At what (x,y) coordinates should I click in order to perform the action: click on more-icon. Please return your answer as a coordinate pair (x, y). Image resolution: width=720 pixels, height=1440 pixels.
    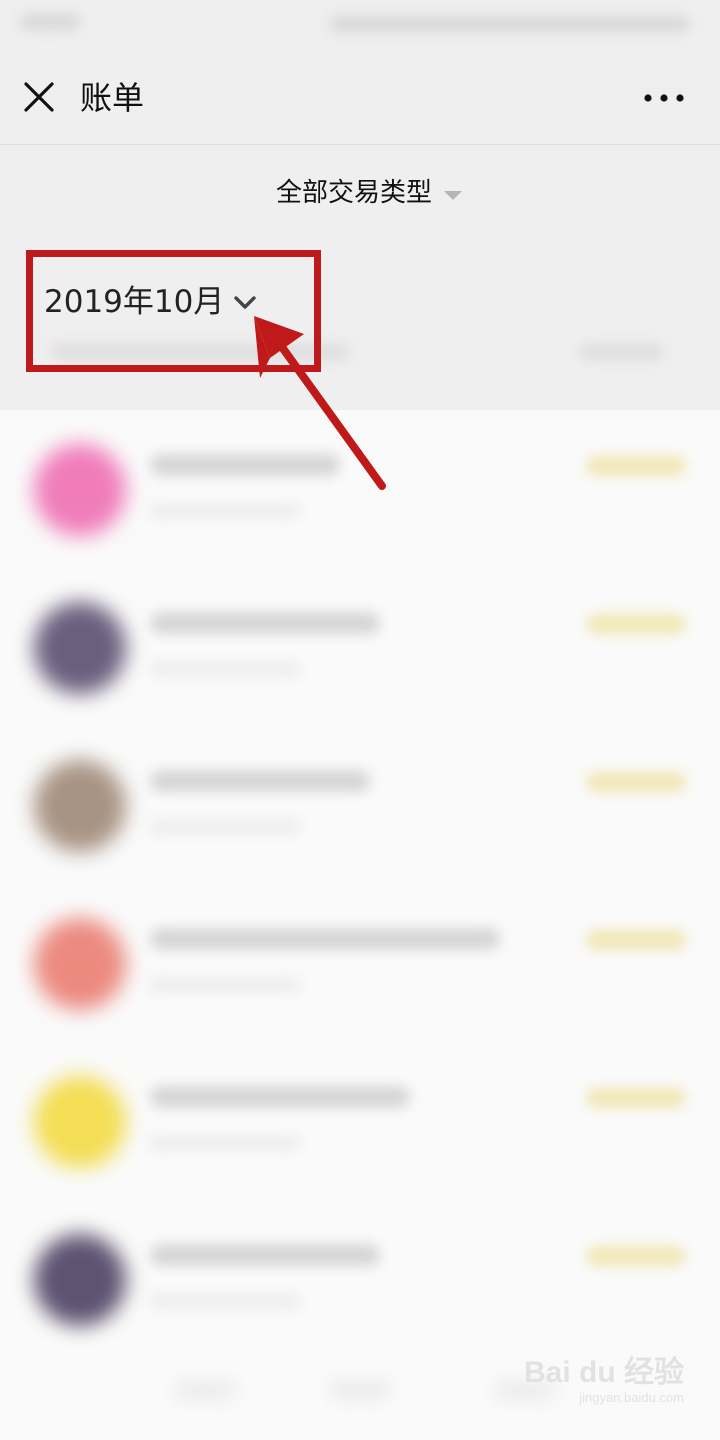
    Looking at the image, I should click on (664, 98).